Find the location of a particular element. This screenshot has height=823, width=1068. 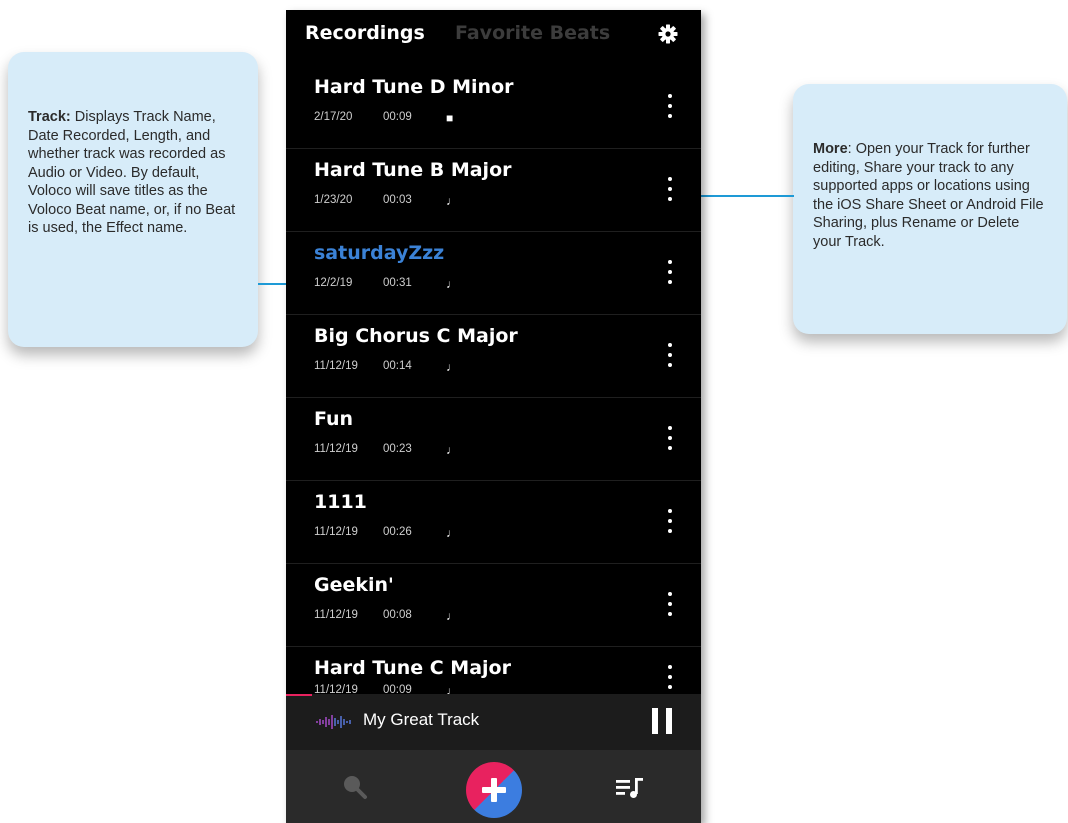

recording-row: Fun 11/12/19 00:23 ♩ is located at coordinates (493, 439).